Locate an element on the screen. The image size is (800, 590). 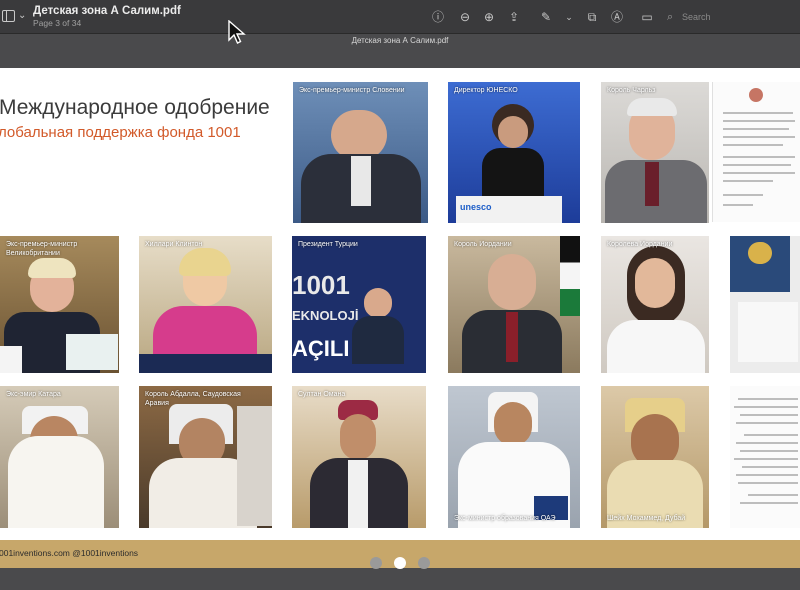
photo-caption: Королева Иордании is located at coordinates (640, 244).